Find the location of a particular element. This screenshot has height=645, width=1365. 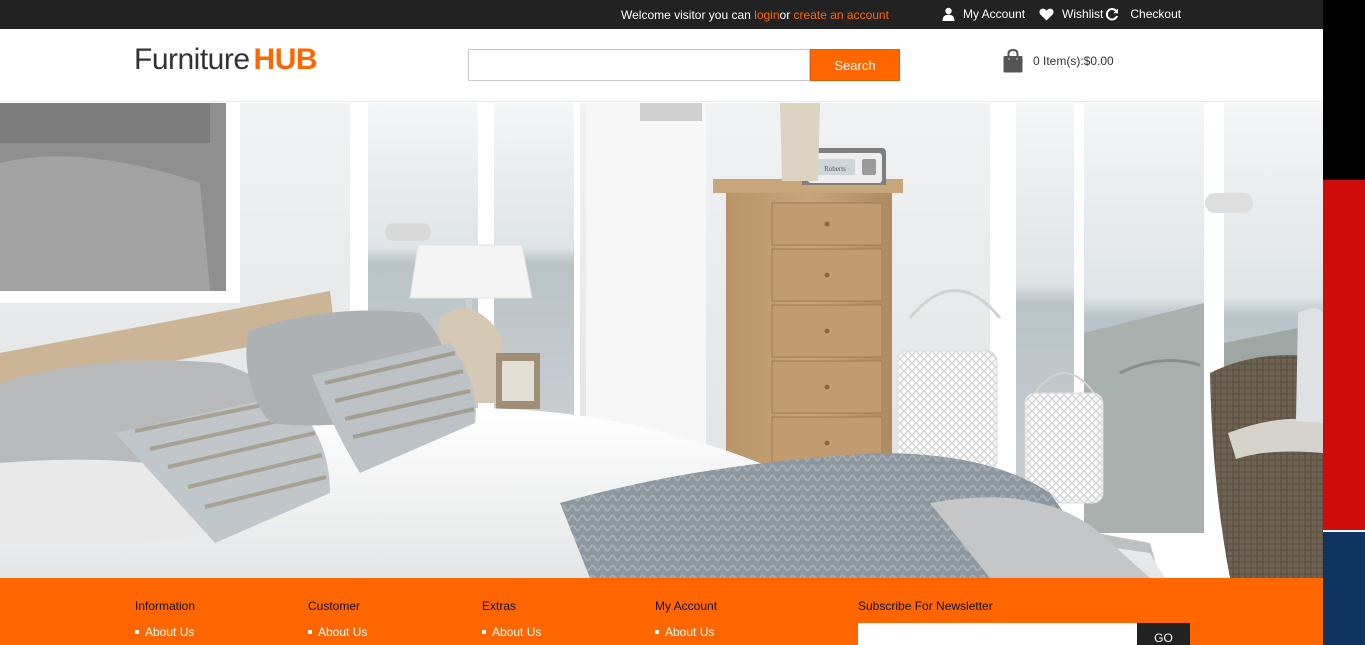

site-header: Furniture HUB Search 0 Item(s):$0.00 is located at coordinates (661, 65).